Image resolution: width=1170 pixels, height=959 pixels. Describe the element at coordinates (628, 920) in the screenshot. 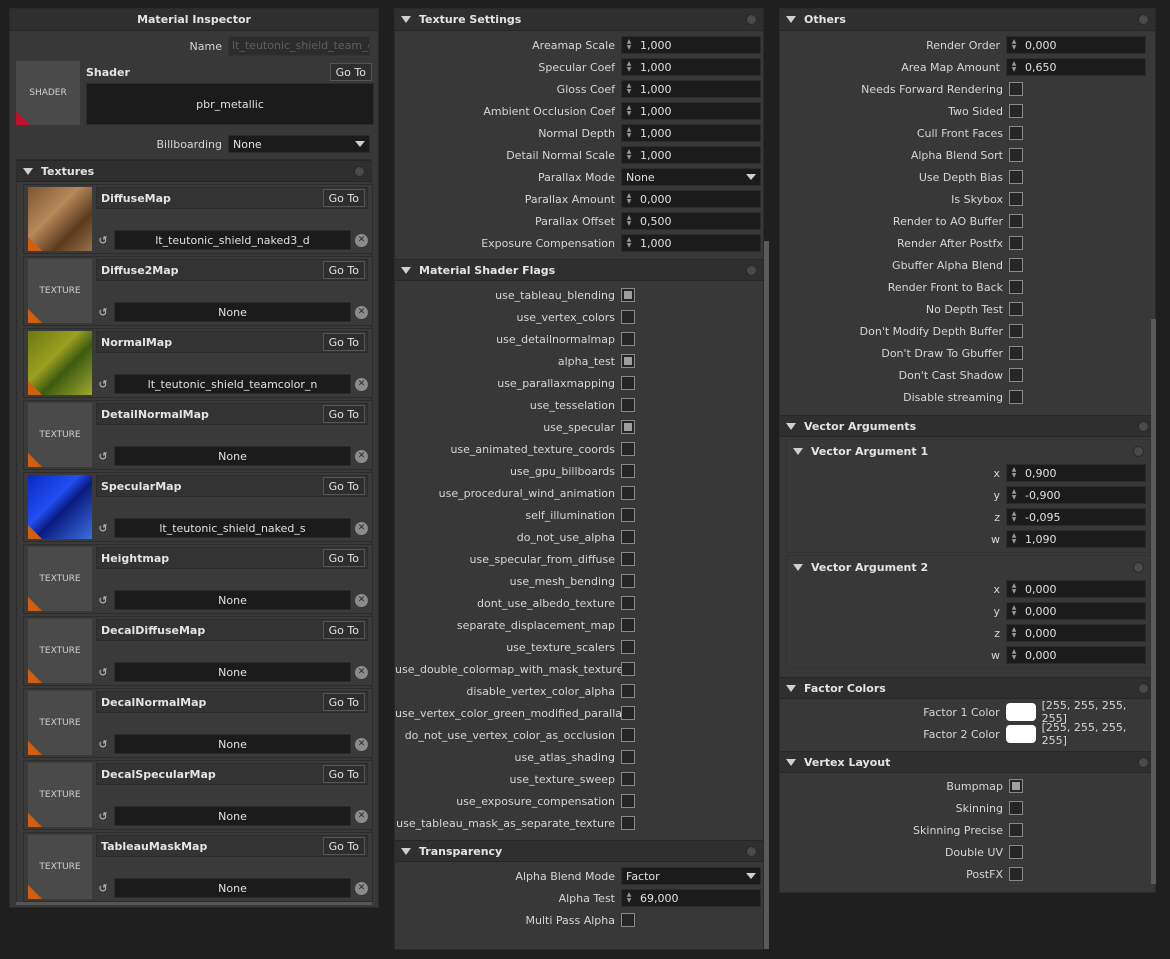

I see `multi-pass-alpha-checkbox` at that location.